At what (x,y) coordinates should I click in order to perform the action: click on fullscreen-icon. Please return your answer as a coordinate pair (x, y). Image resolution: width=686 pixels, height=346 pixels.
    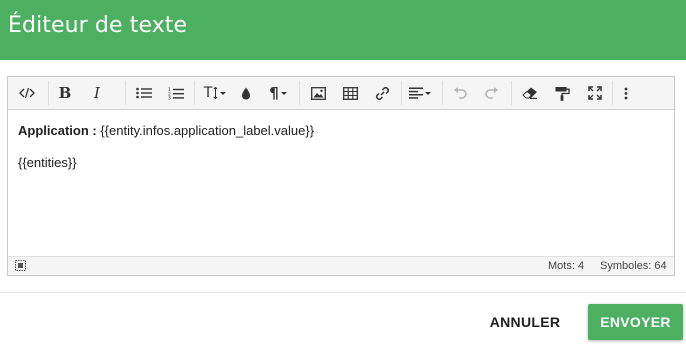
    Looking at the image, I should click on (595, 93).